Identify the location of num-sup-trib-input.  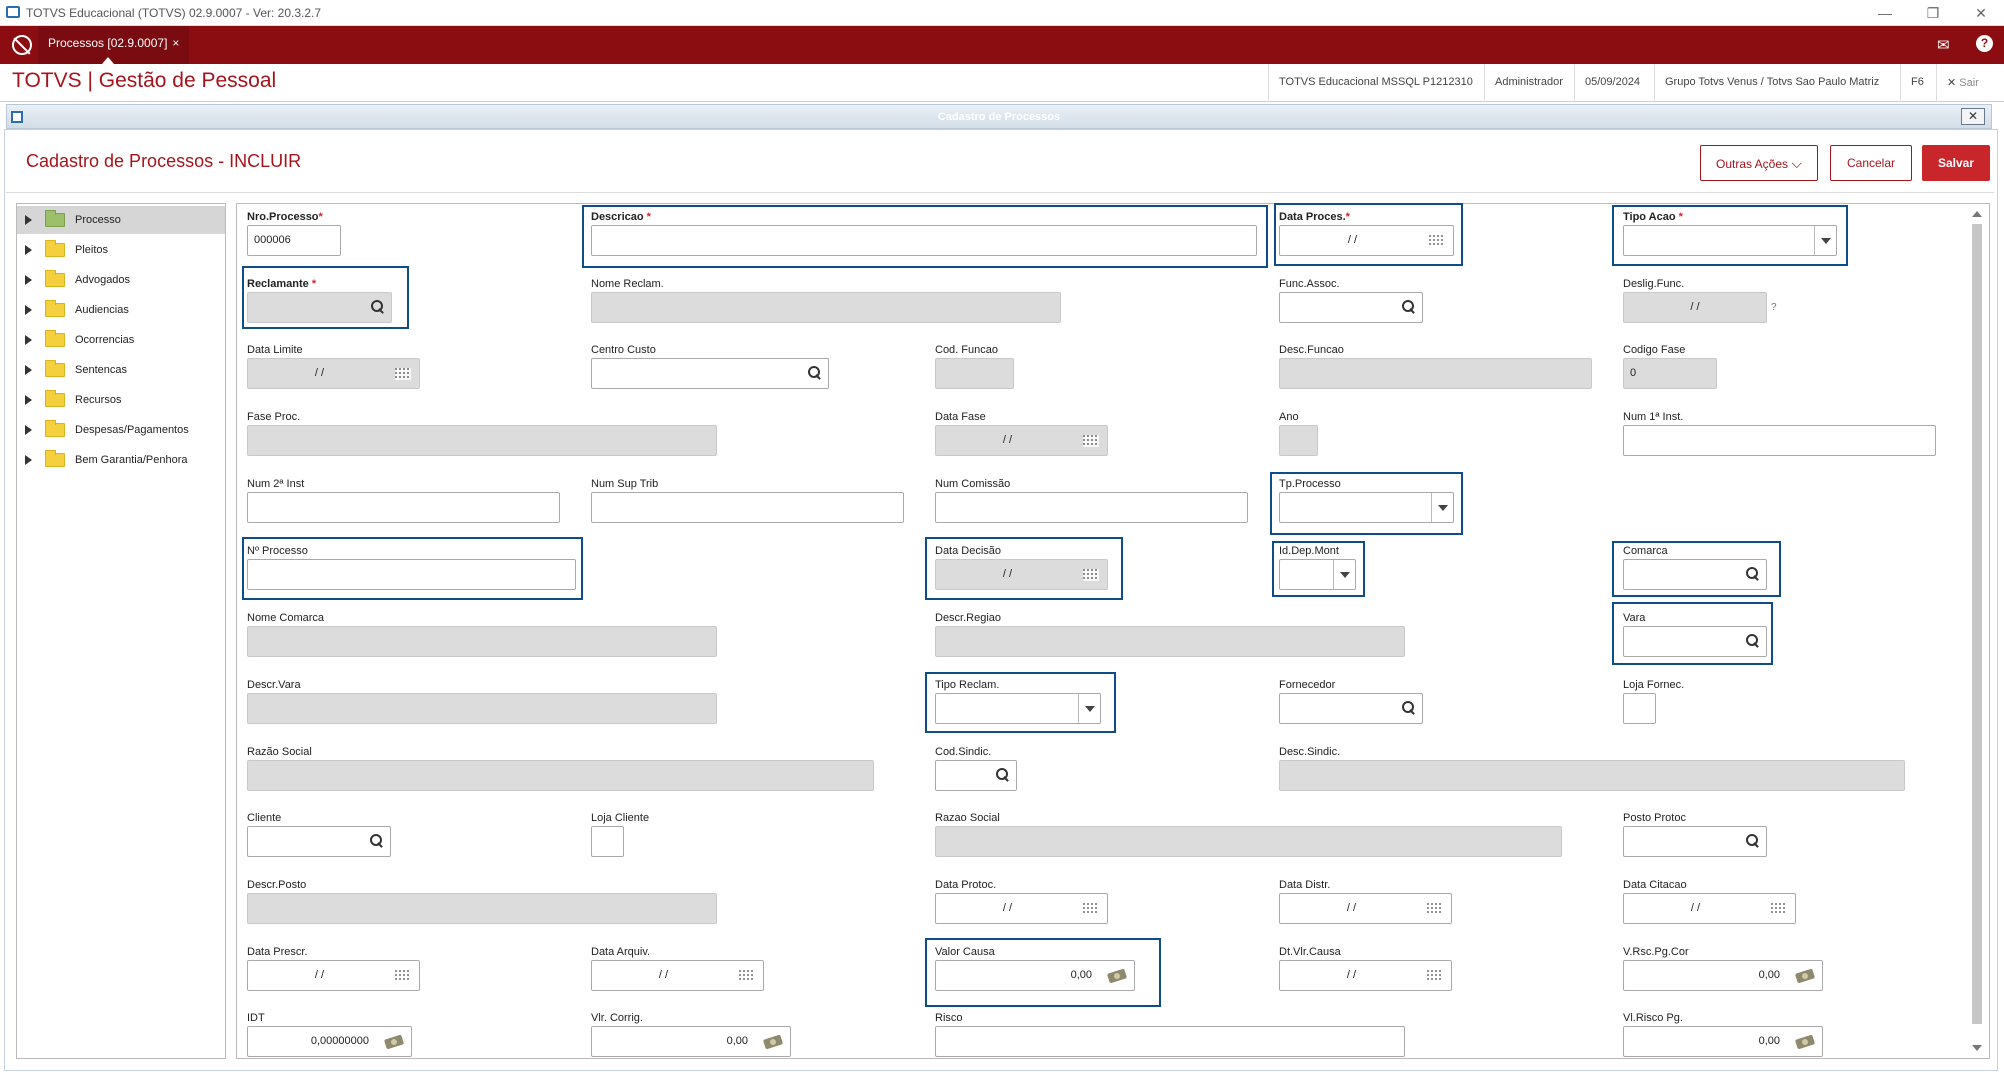
(747, 507).